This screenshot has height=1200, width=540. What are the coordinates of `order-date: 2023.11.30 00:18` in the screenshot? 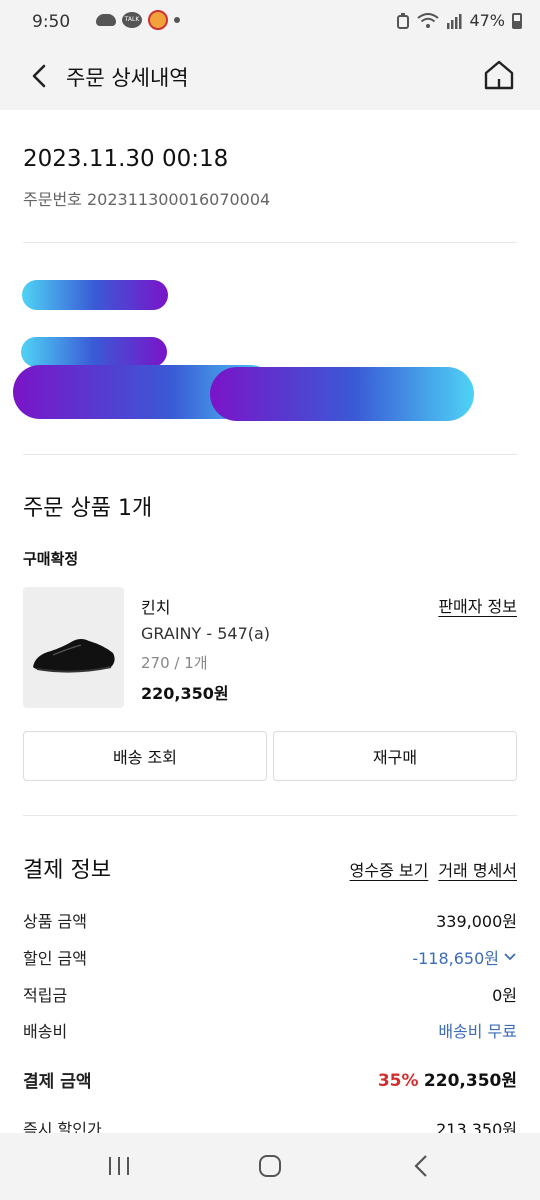 It's located at (126, 159).